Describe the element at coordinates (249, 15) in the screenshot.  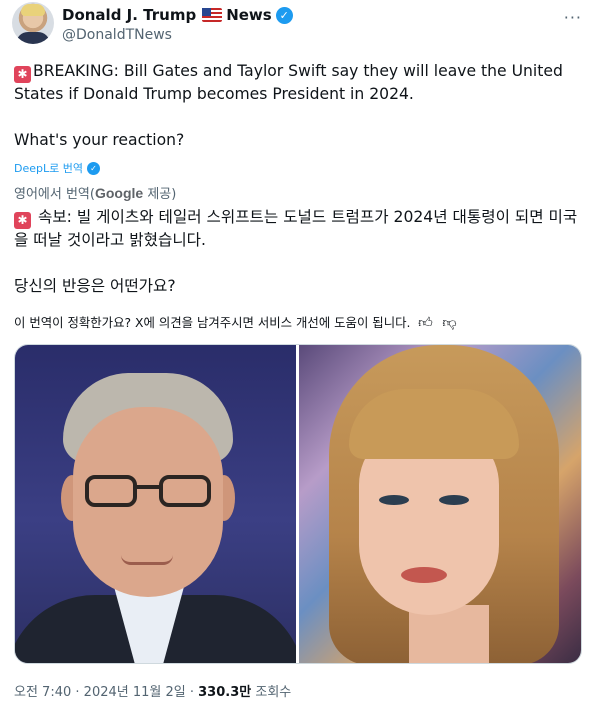
I see `author-name-suffix: News` at that location.